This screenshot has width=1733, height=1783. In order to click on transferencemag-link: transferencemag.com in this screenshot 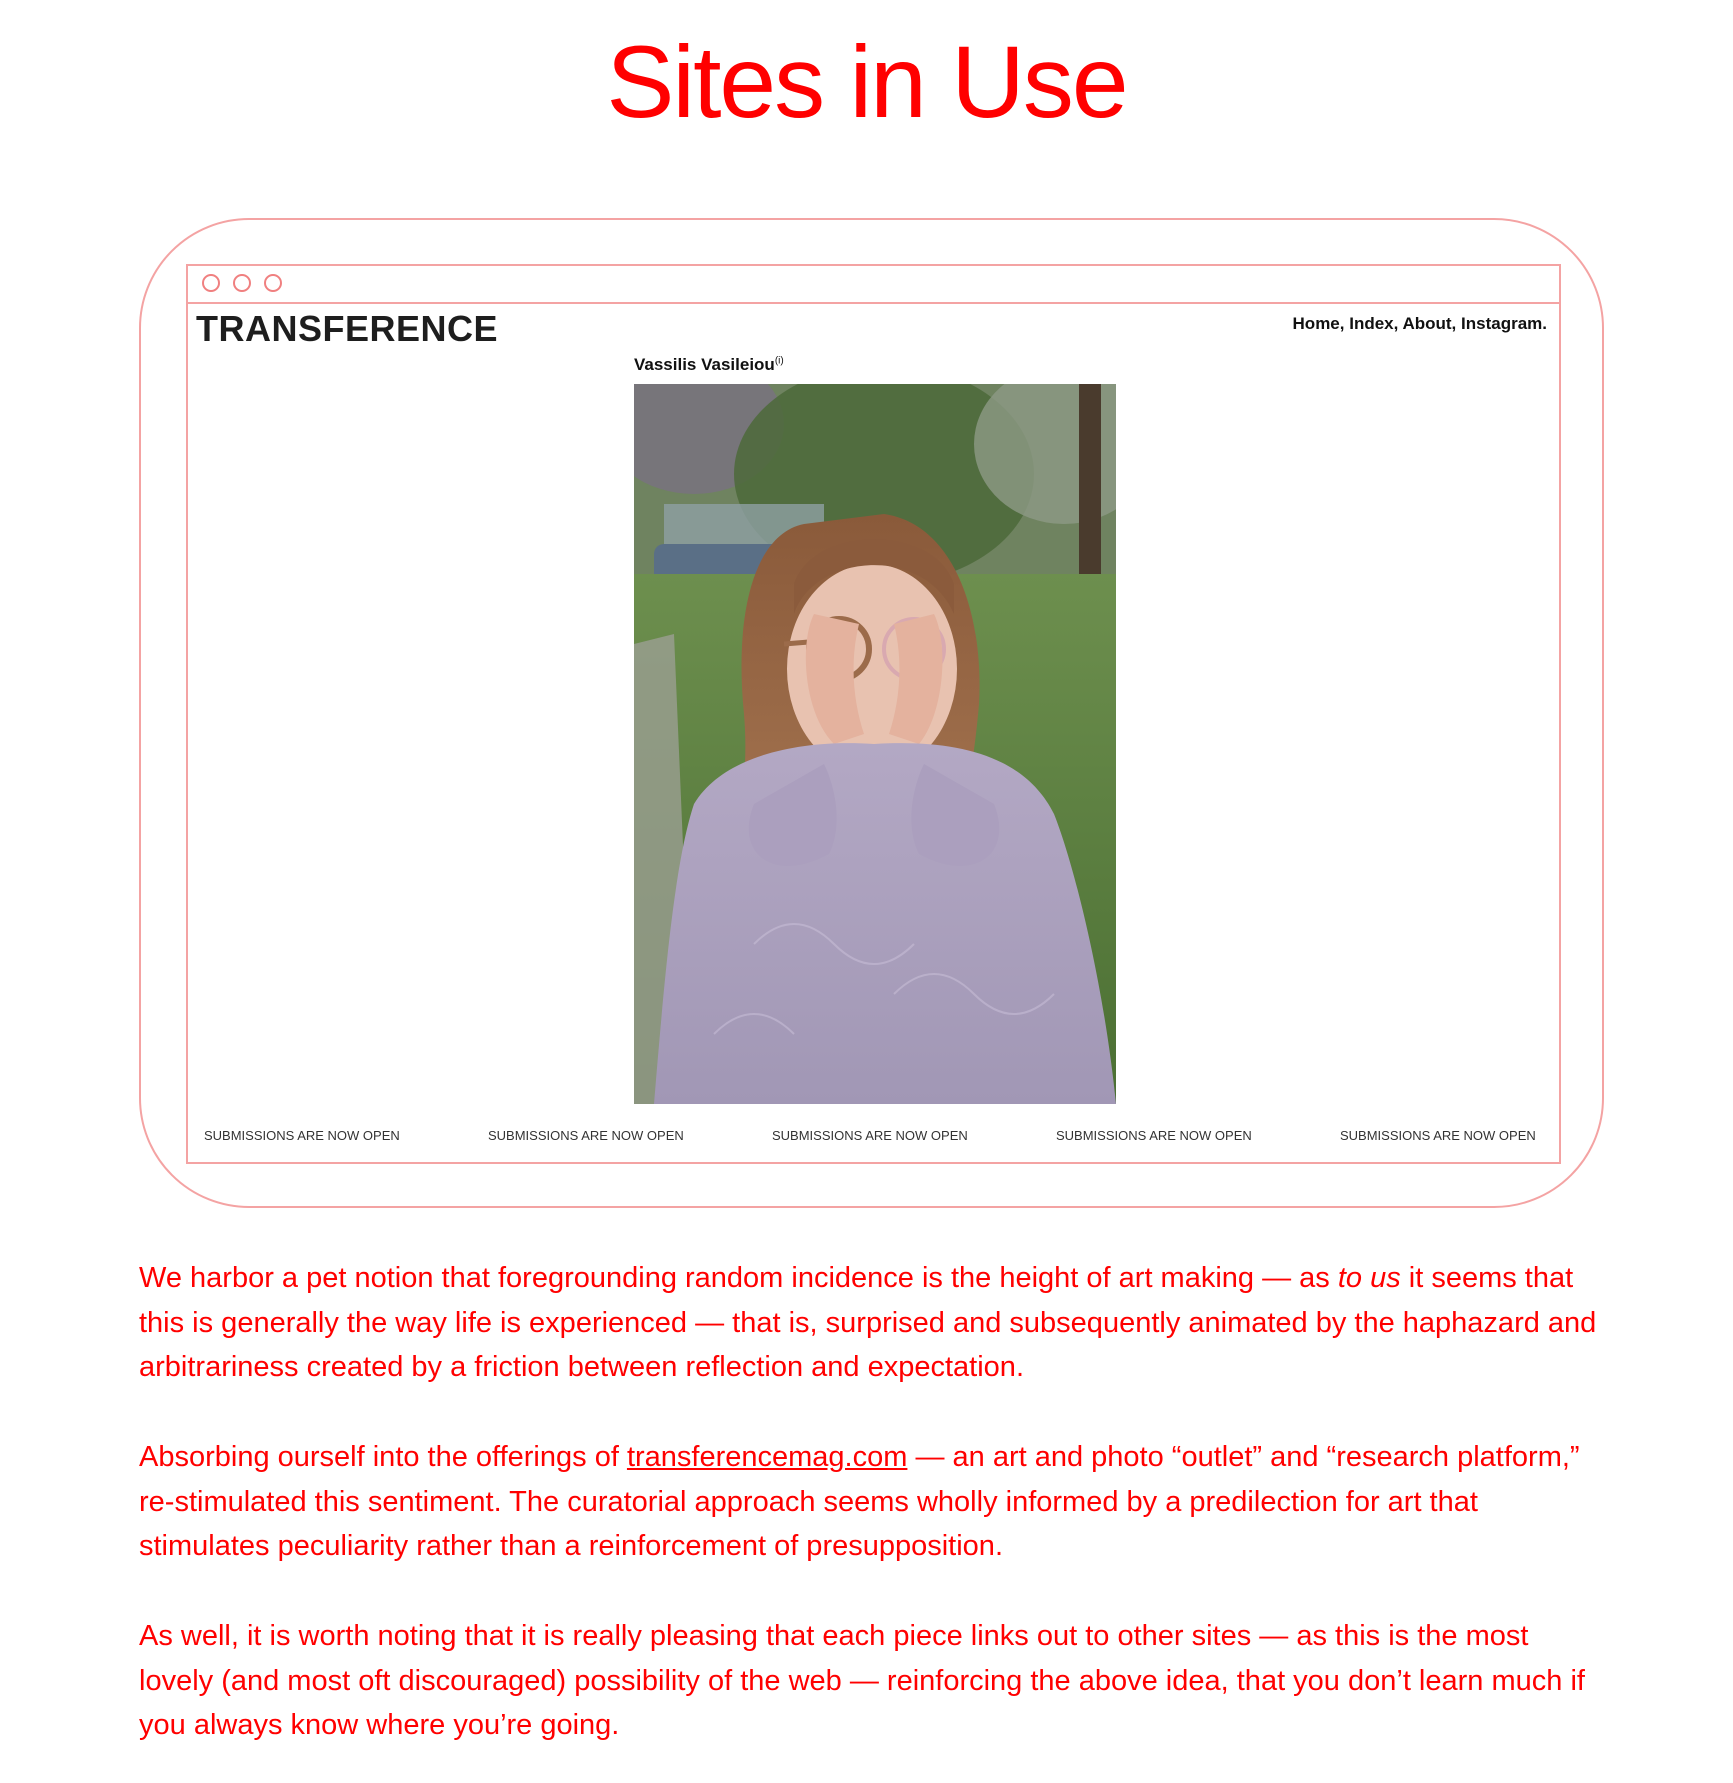, I will do `click(767, 1457)`.